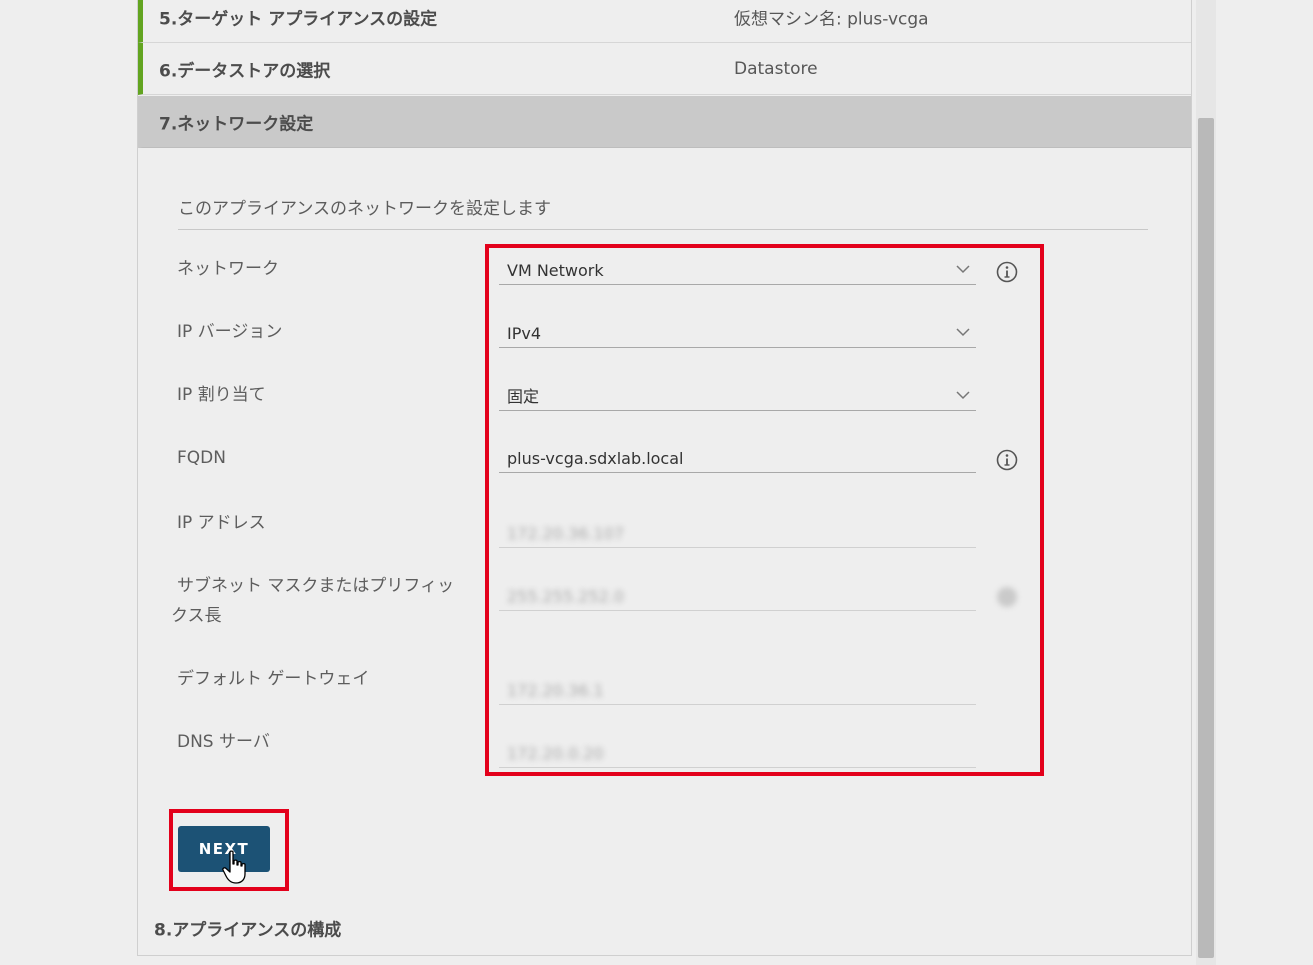 This screenshot has width=1313, height=965. Describe the element at coordinates (555, 270) in the screenshot. I see `network-value: VM Network` at that location.